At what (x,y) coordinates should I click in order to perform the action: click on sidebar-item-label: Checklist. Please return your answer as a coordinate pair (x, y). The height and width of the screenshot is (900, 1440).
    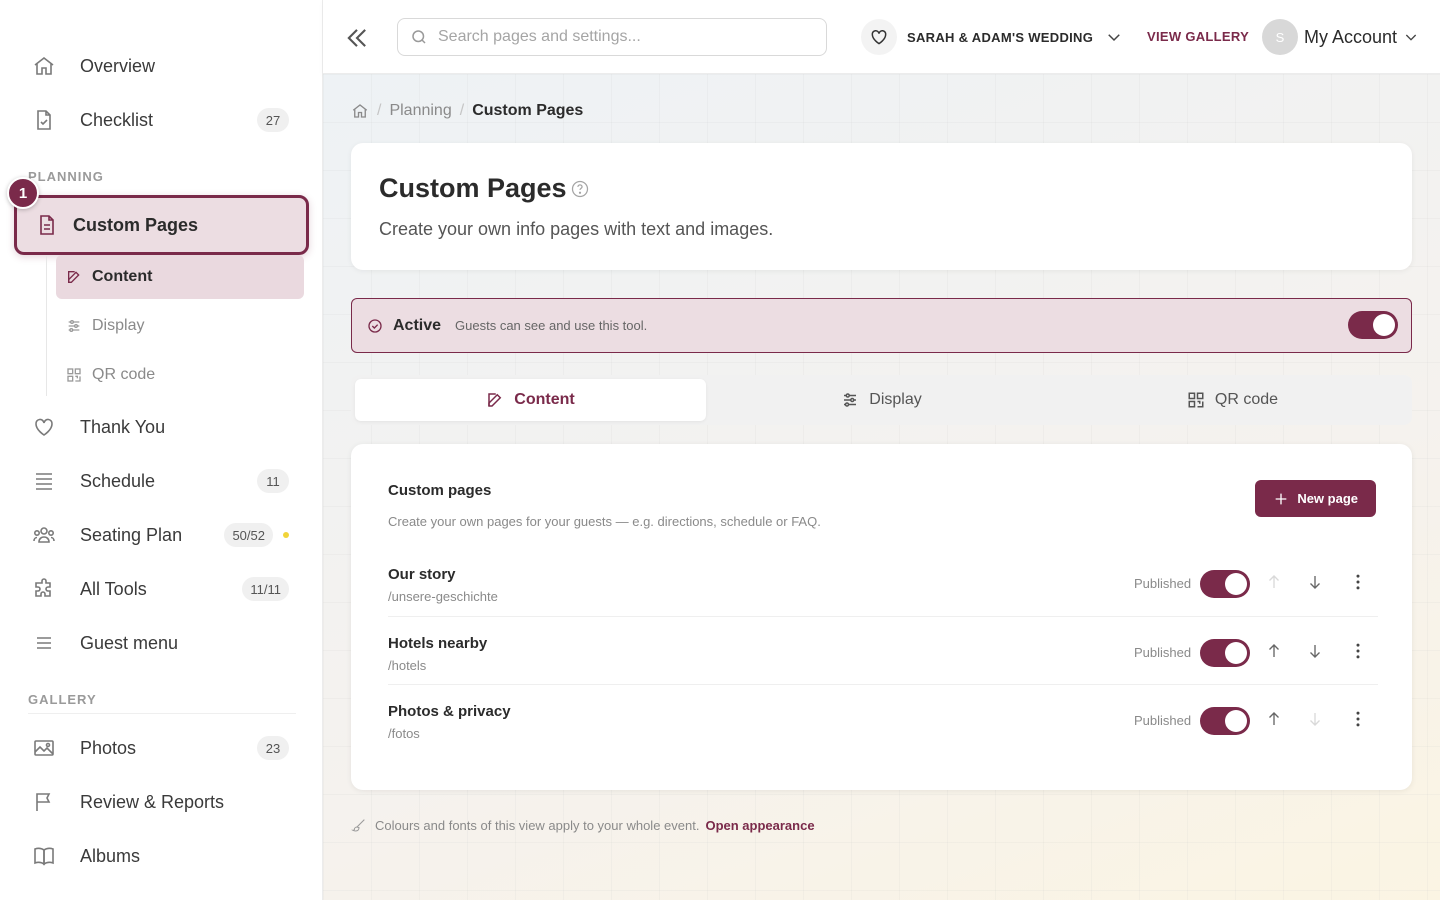
    Looking at the image, I should click on (117, 119).